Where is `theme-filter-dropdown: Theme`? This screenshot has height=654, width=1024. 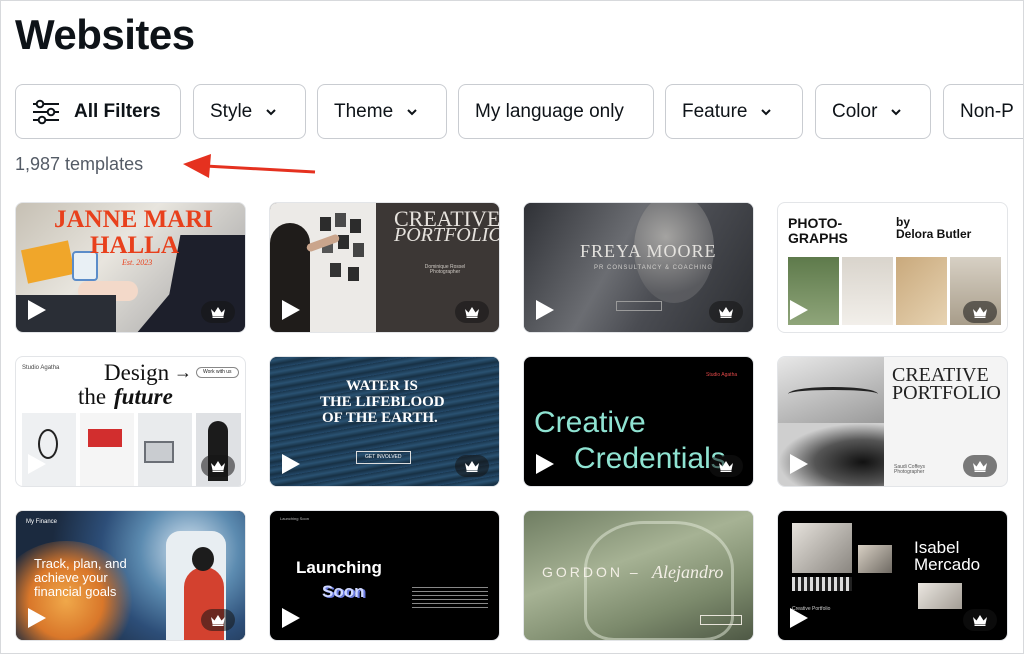
theme-filter-dropdown: Theme is located at coordinates (382, 111).